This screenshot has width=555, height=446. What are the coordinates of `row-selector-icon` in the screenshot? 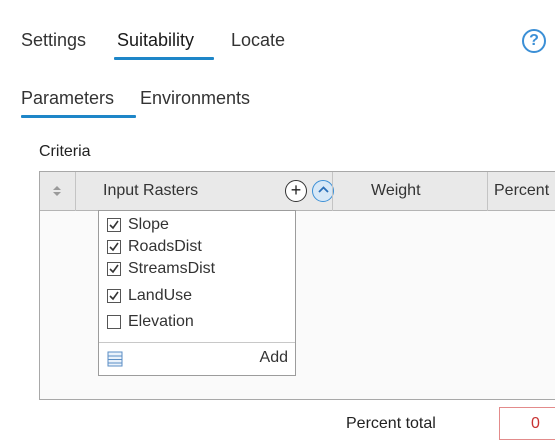 It's located at (57, 191).